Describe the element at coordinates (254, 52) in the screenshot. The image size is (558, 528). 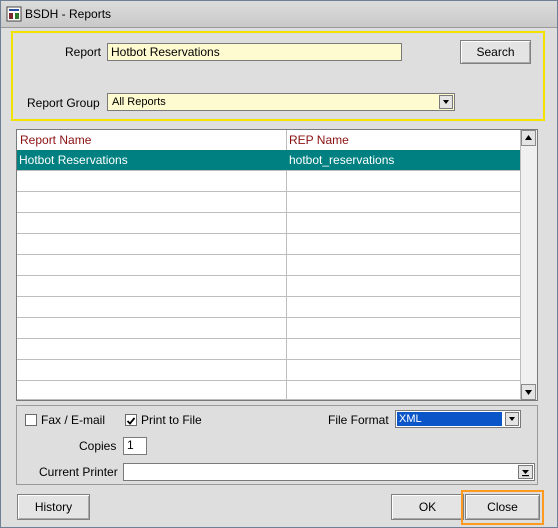
I see `report-input: Hotbot Reservations` at that location.